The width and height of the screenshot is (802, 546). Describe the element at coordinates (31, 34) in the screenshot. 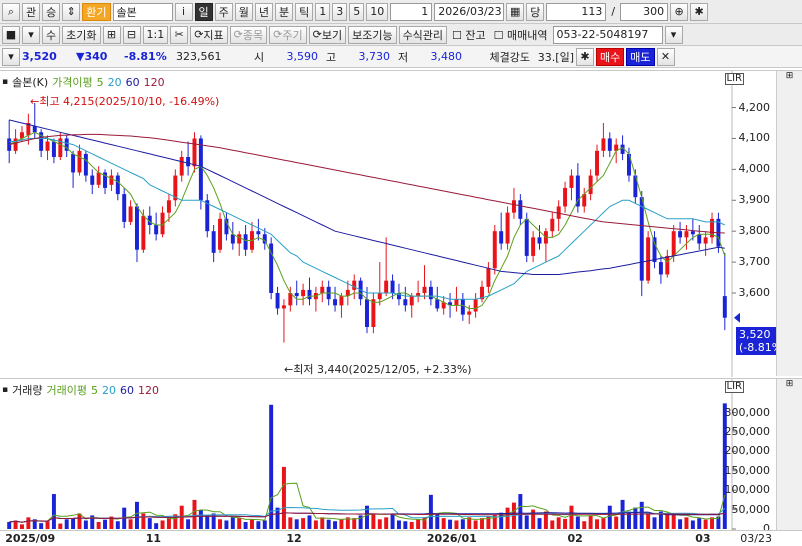

I see `dropdown-icon: ▾` at that location.